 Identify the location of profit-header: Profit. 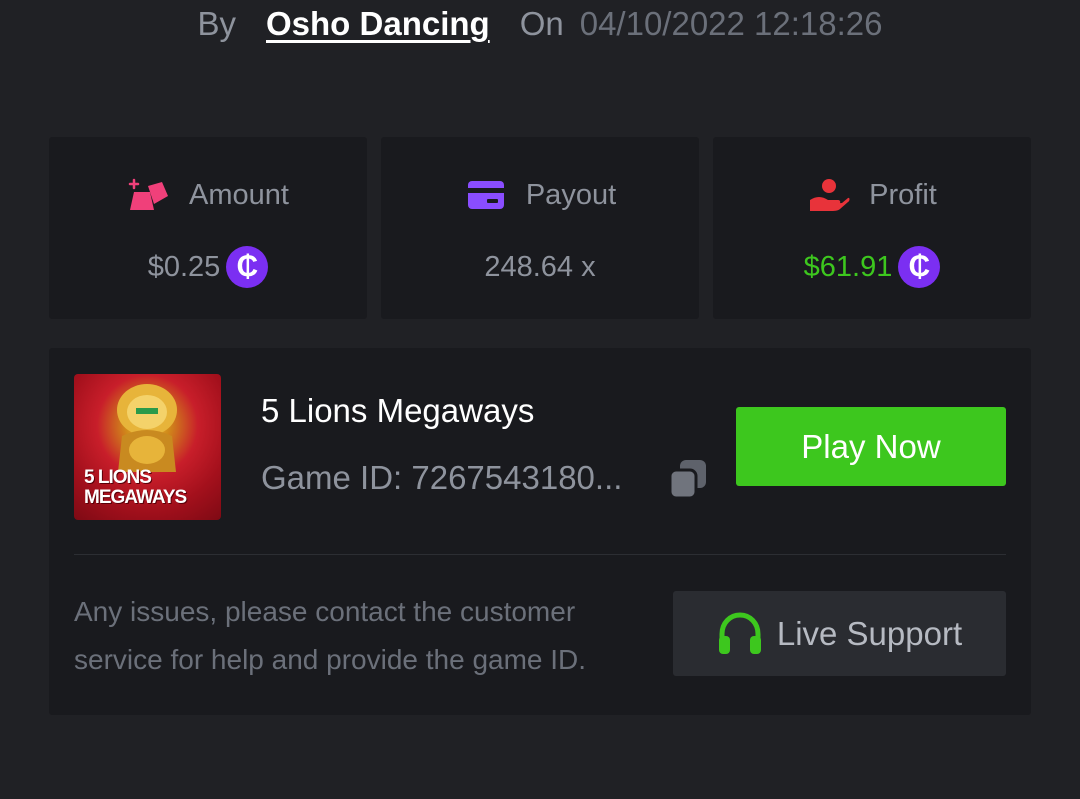
(872, 195).